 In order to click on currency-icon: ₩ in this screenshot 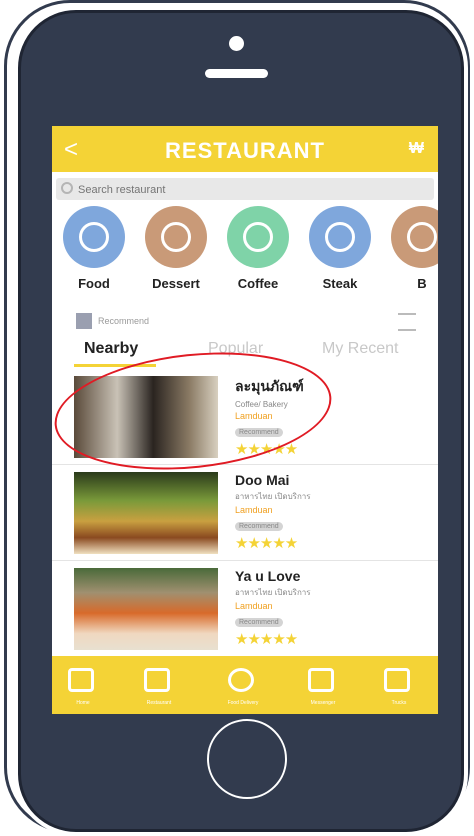, I will do `click(416, 149)`.